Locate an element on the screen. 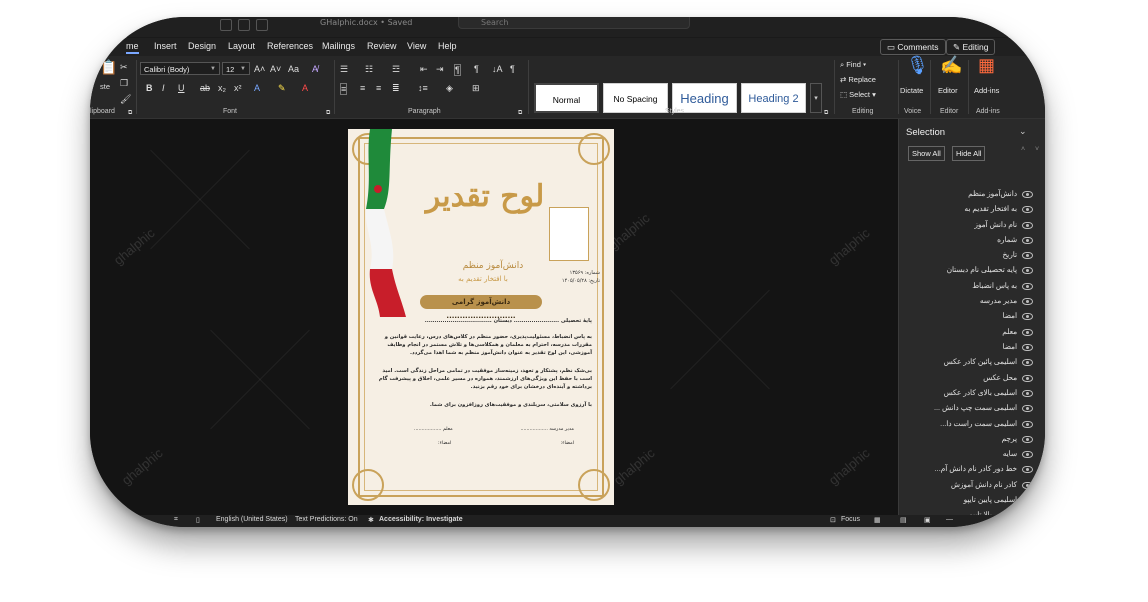 The height and width of the screenshot is (602, 1148). select-button: ⬚ Select ▾ is located at coordinates (858, 94).